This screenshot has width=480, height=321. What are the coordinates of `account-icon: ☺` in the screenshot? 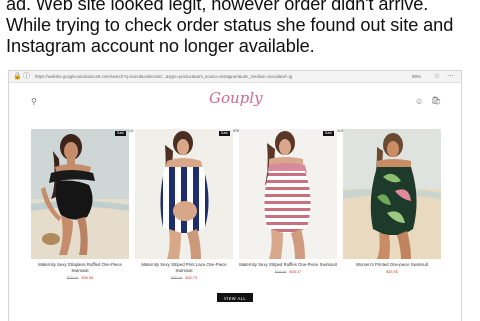 It's located at (419, 102).